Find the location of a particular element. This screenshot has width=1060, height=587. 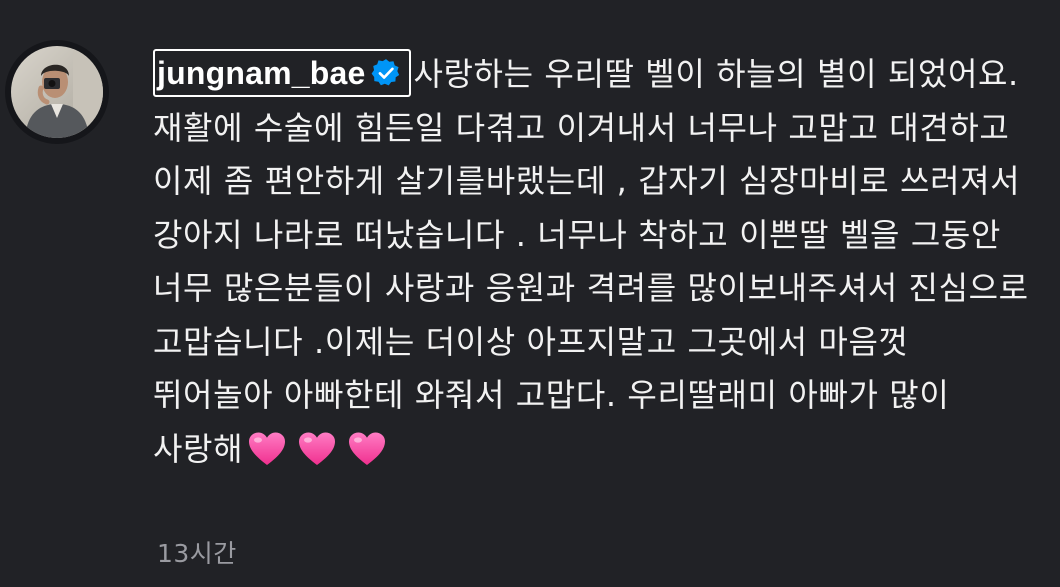

avatar is located at coordinates (57, 92).